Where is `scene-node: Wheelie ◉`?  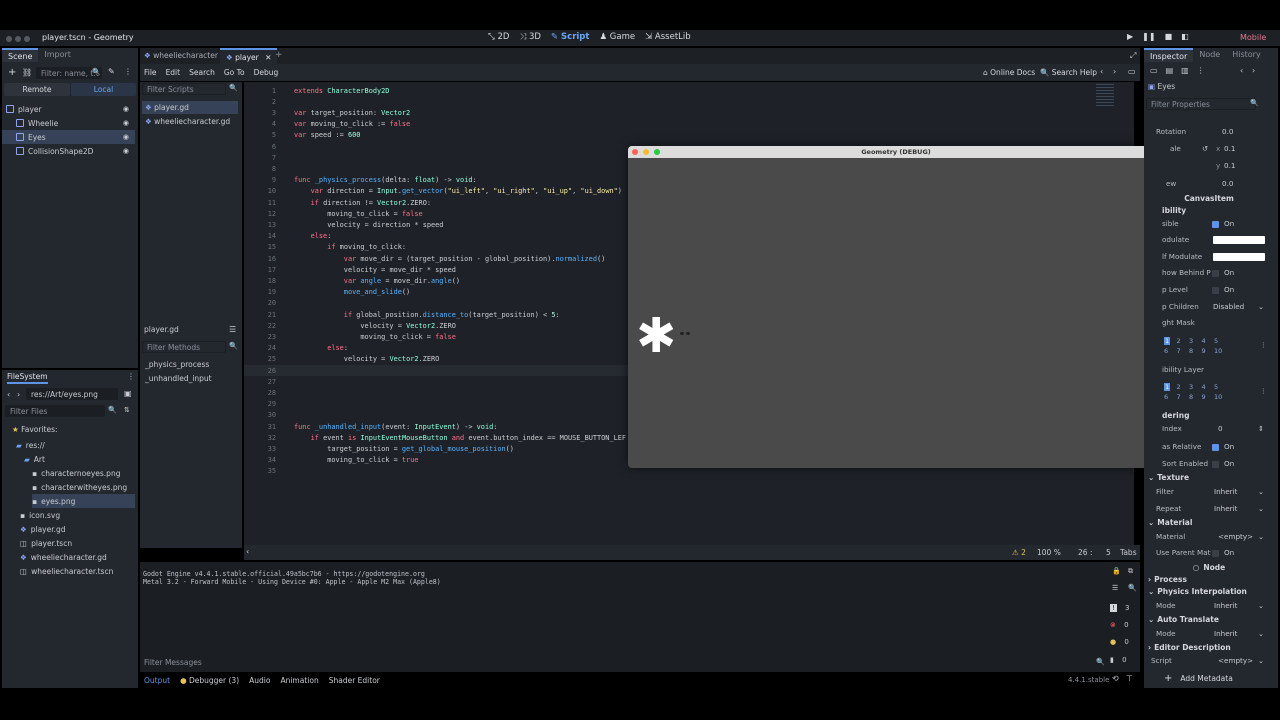
scene-node: Wheelie ◉ is located at coordinates (68, 123).